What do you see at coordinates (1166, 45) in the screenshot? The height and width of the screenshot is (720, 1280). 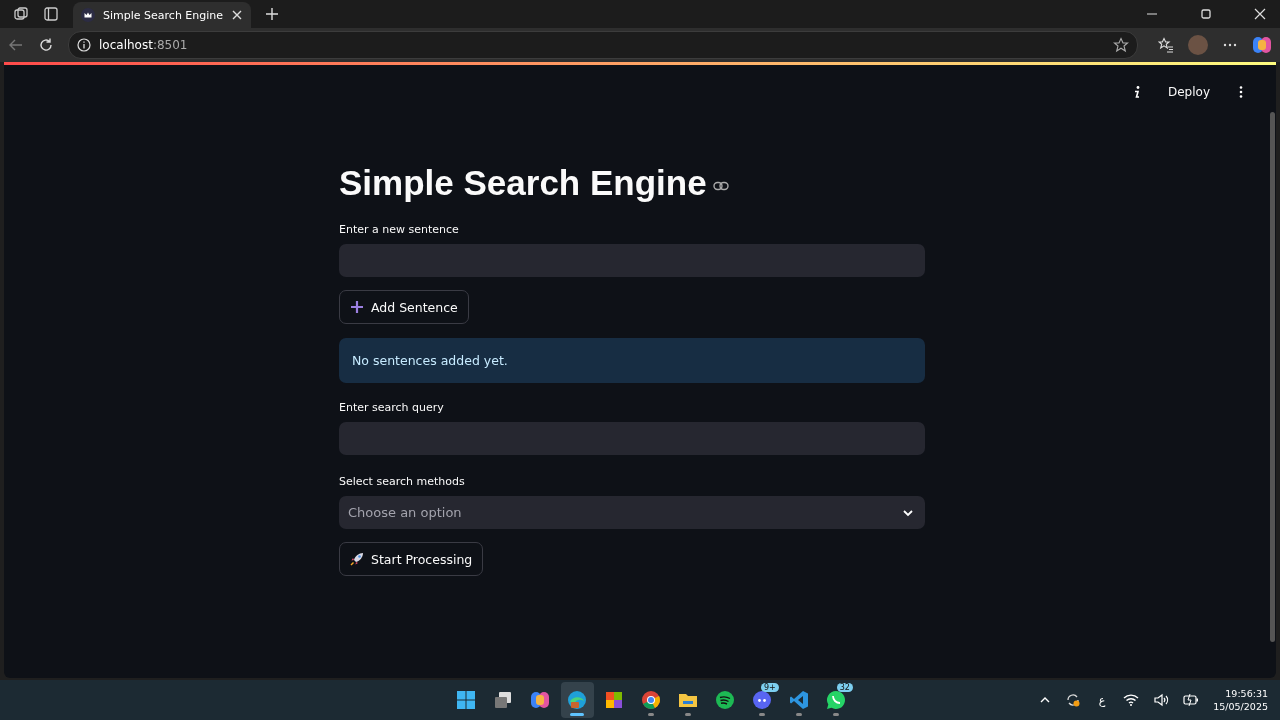 I see `favorites-icon` at bounding box center [1166, 45].